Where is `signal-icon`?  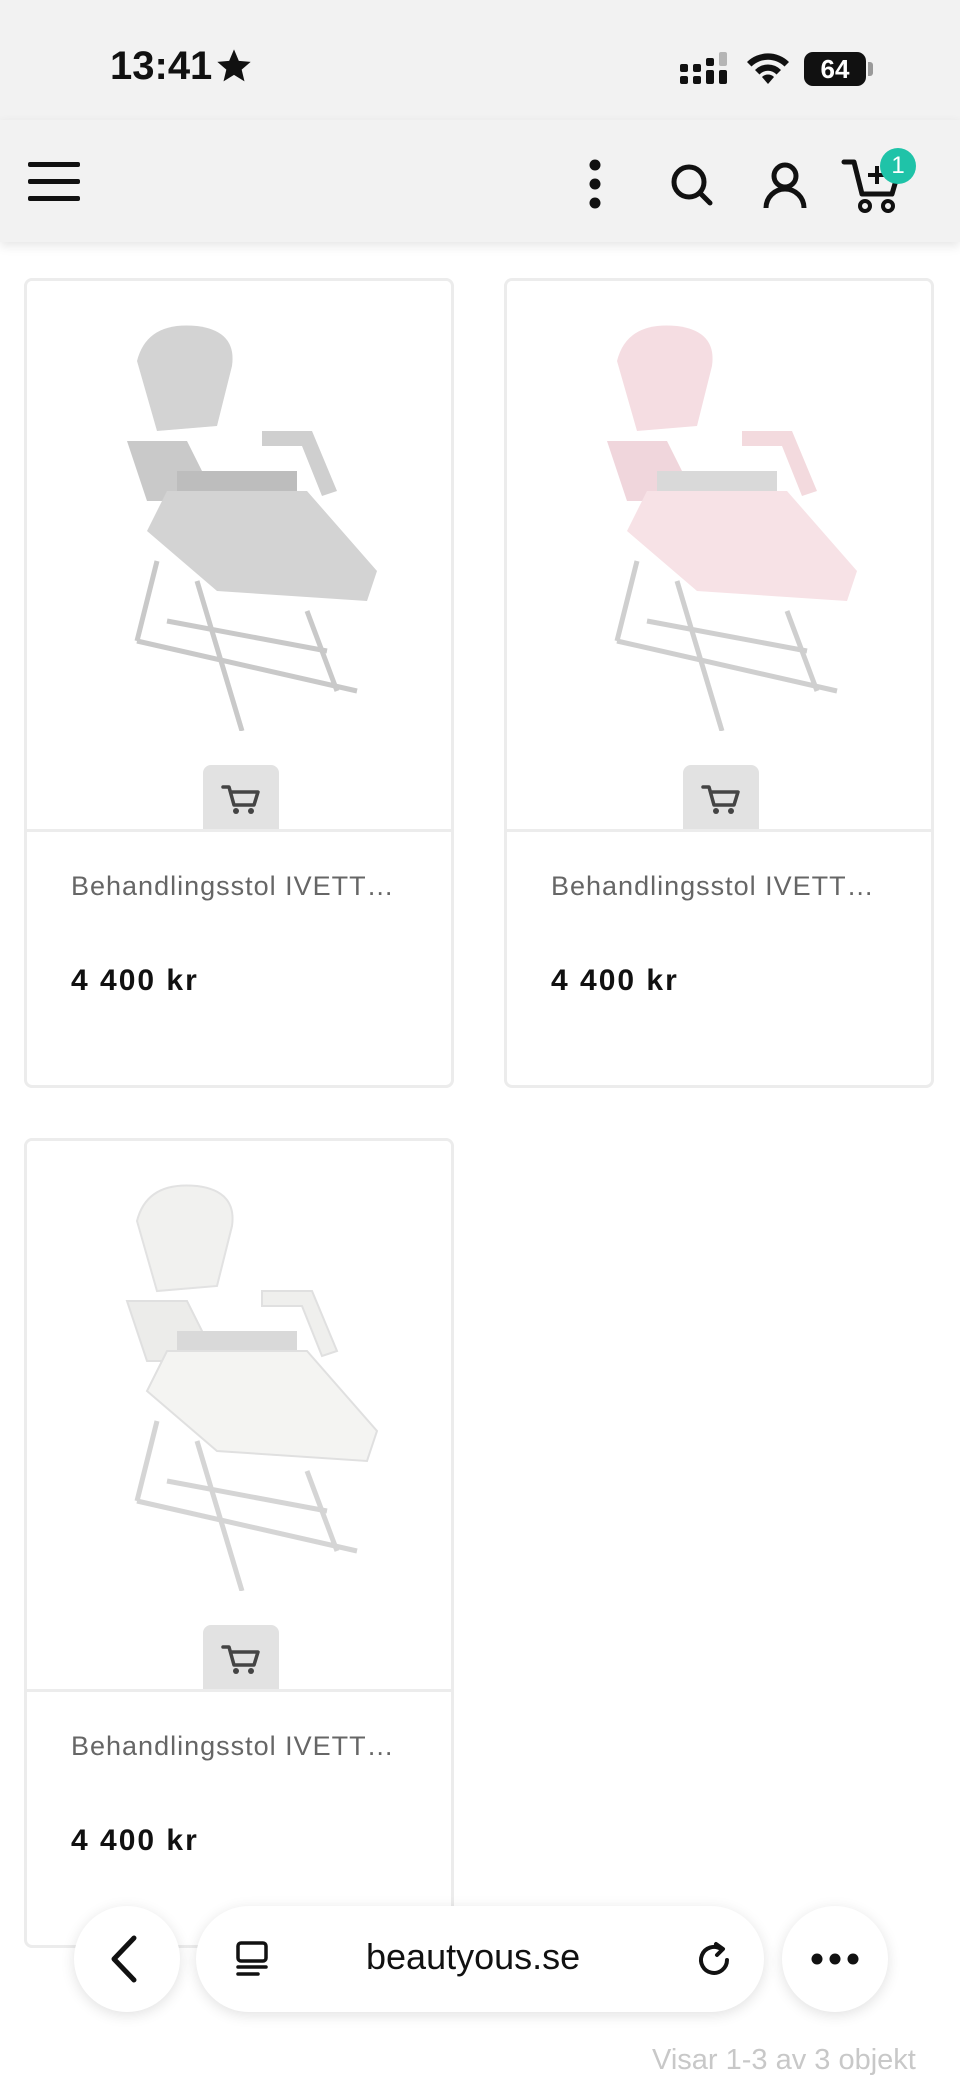 signal-icon is located at coordinates (703, 68).